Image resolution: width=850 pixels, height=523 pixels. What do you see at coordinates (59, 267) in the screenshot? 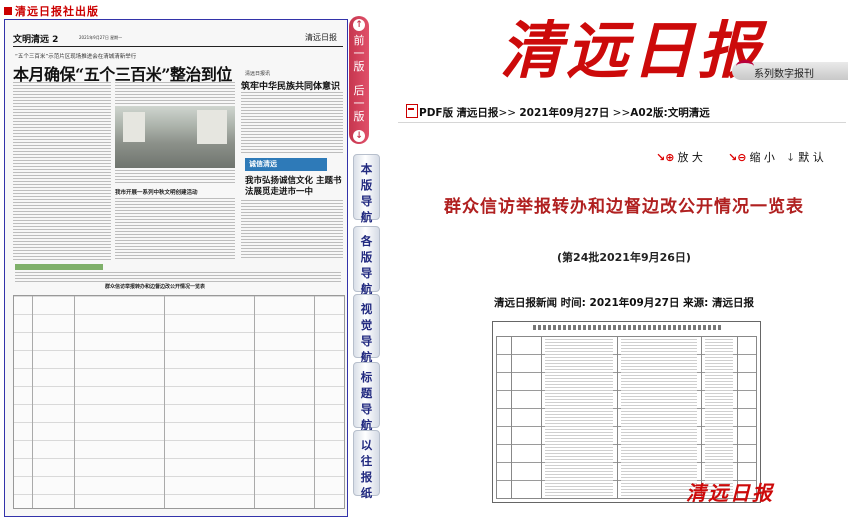
I see `notice-bar` at bounding box center [59, 267].